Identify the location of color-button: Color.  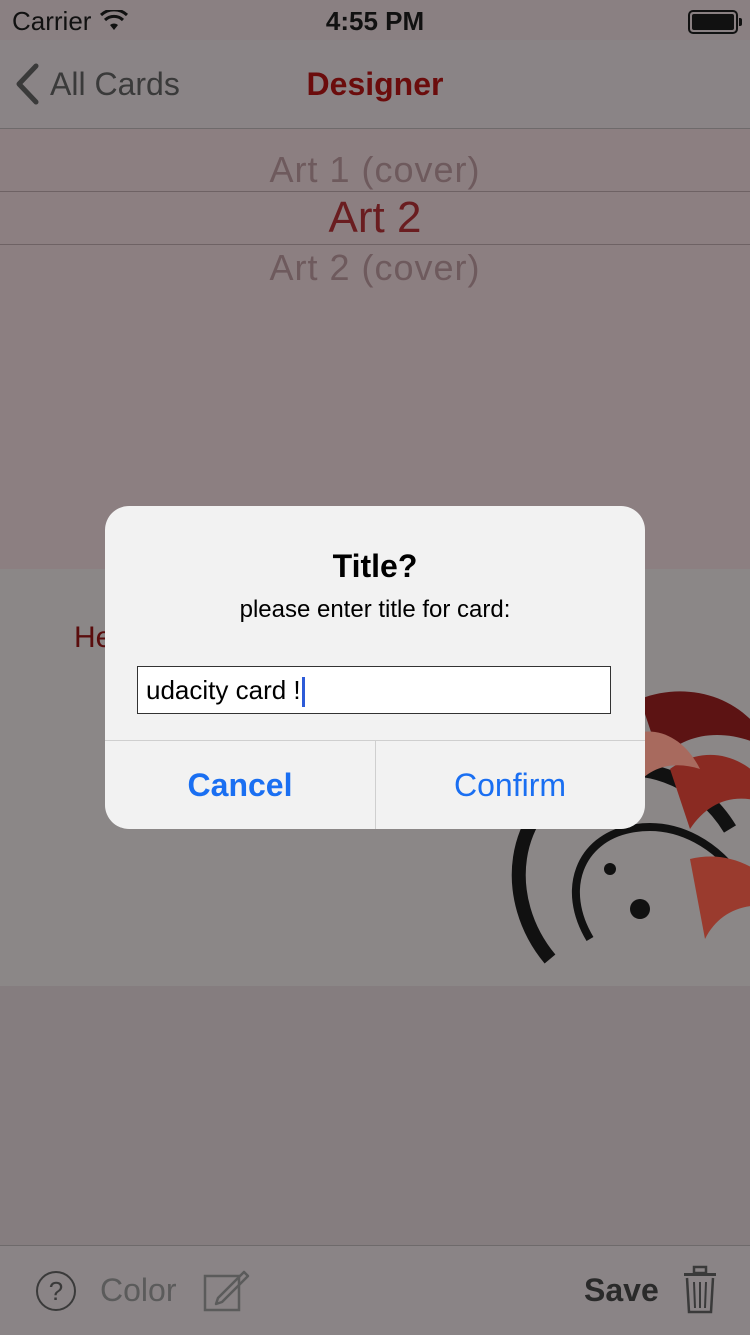
(138, 1290).